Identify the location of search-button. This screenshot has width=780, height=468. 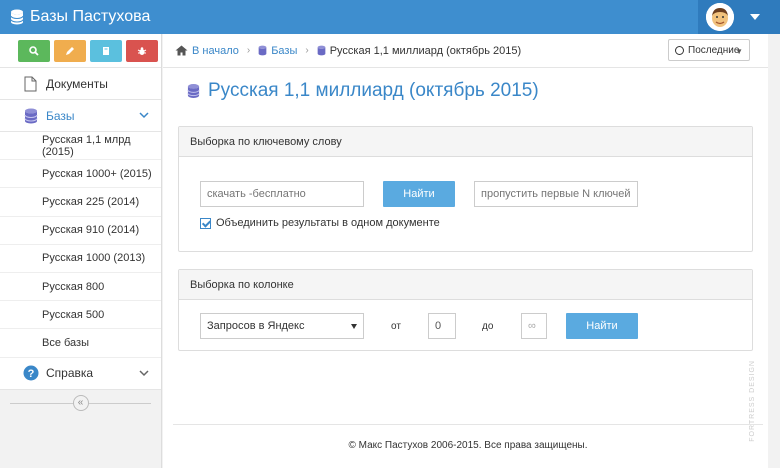
(34, 50).